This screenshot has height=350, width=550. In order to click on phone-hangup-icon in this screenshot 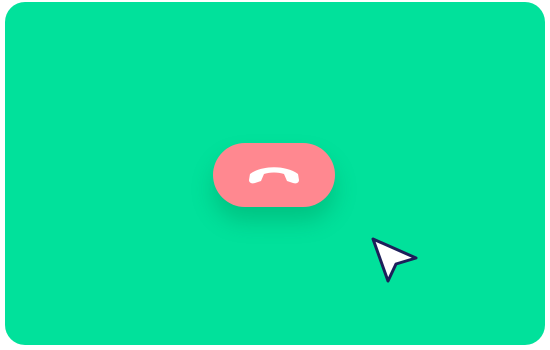, I will do `click(274, 175)`.